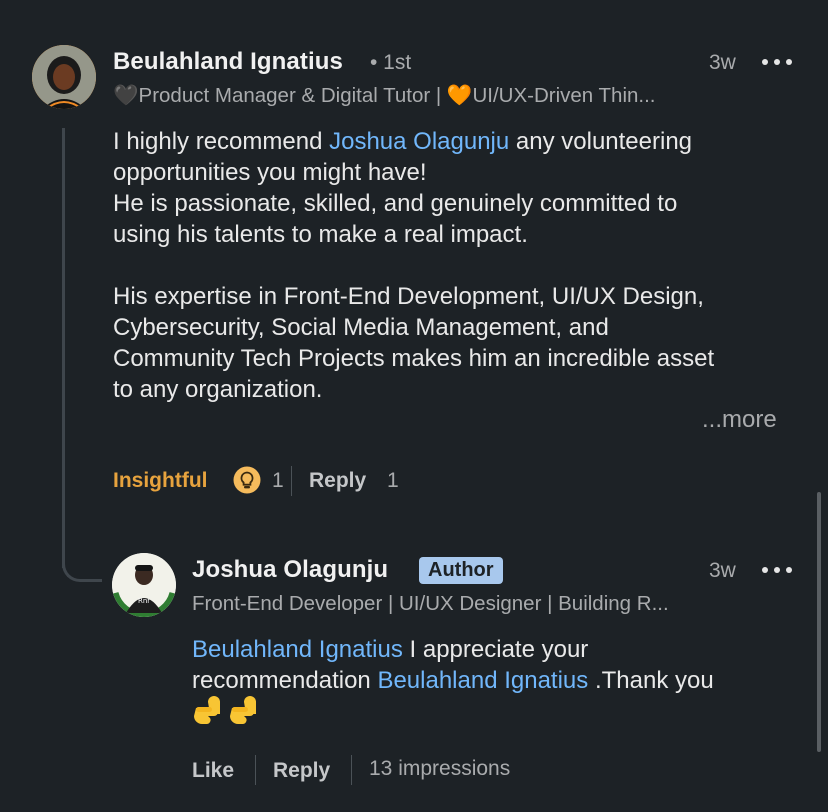 Image resolution: width=828 pixels, height=812 pixels. I want to click on comment-body-line-2: opportunities you might have!, so click(270, 172).